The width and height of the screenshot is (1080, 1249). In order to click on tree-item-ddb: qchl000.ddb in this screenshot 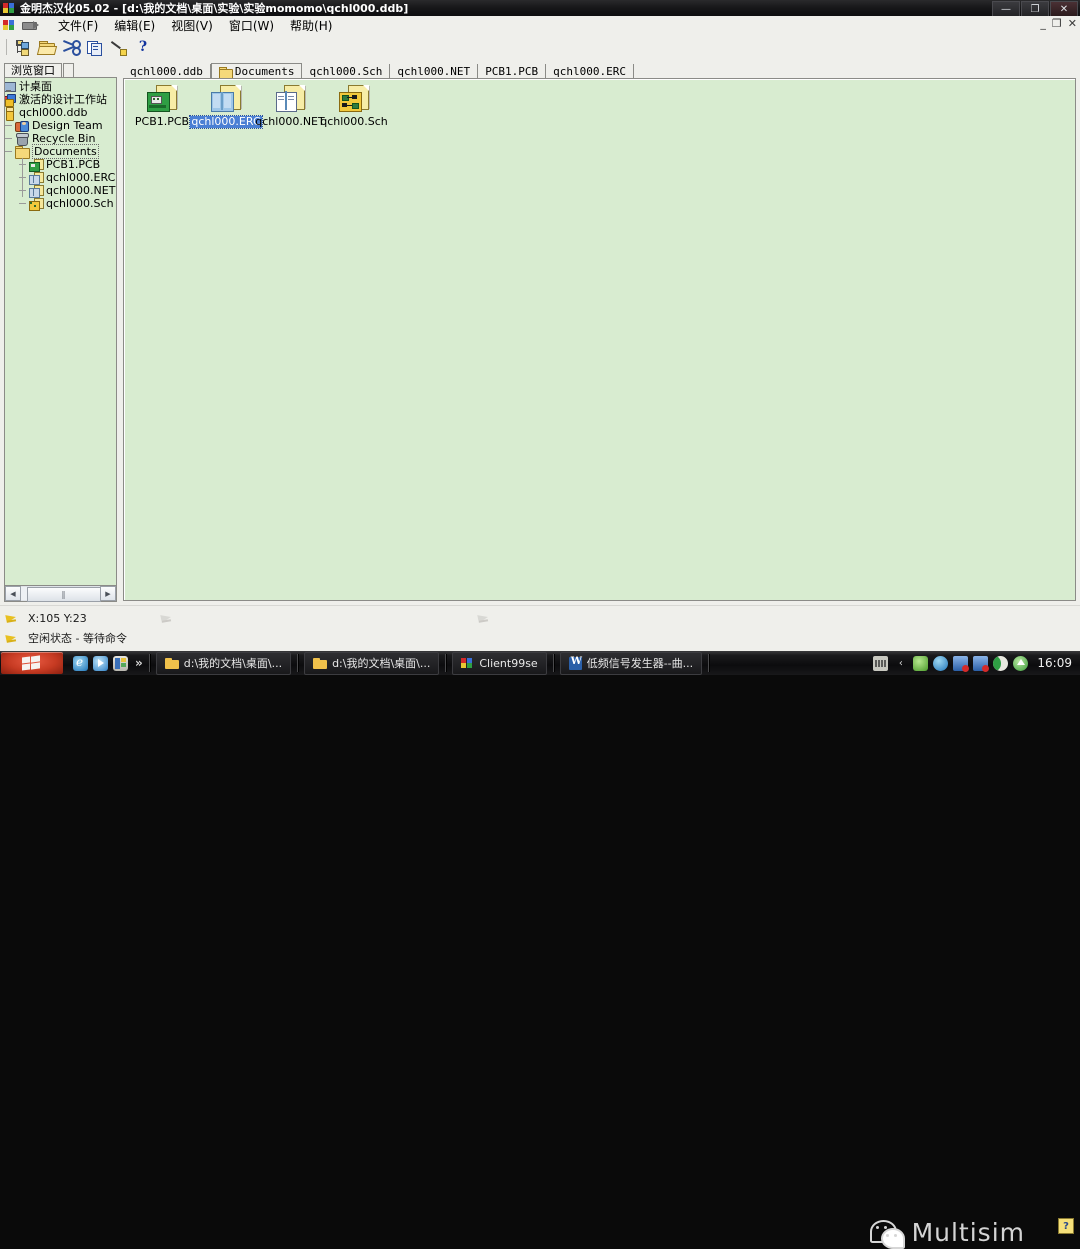, I will do `click(60, 113)`.